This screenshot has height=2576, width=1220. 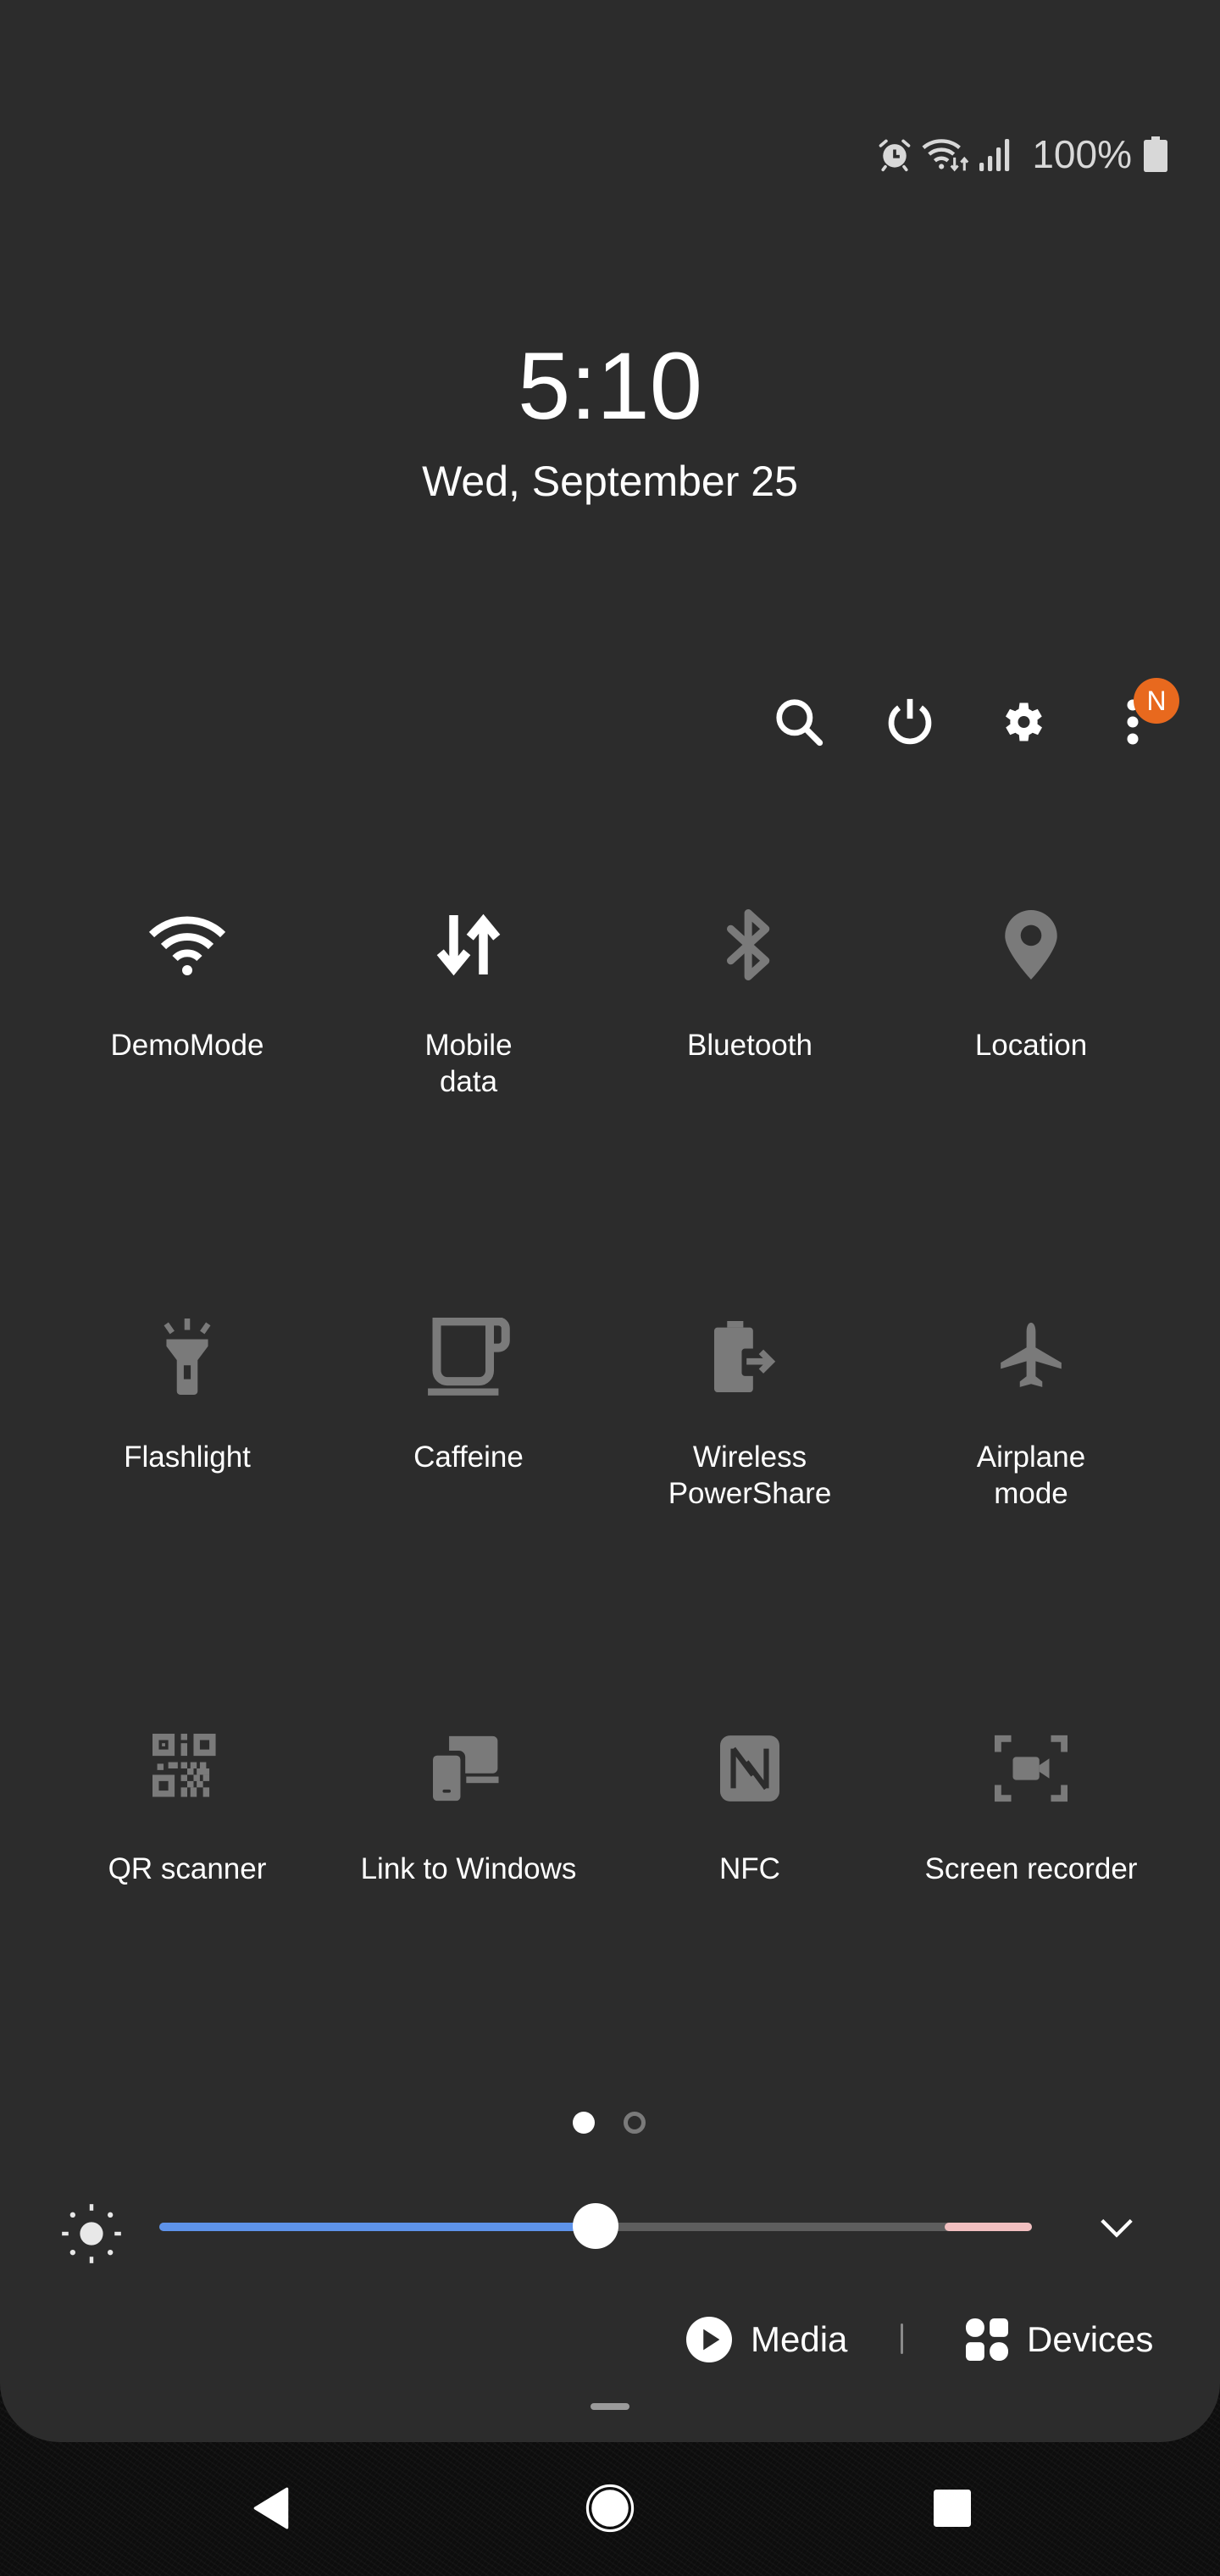 I want to click on tile-airplane-mode: Airplane mode, so click(x=1031, y=1398).